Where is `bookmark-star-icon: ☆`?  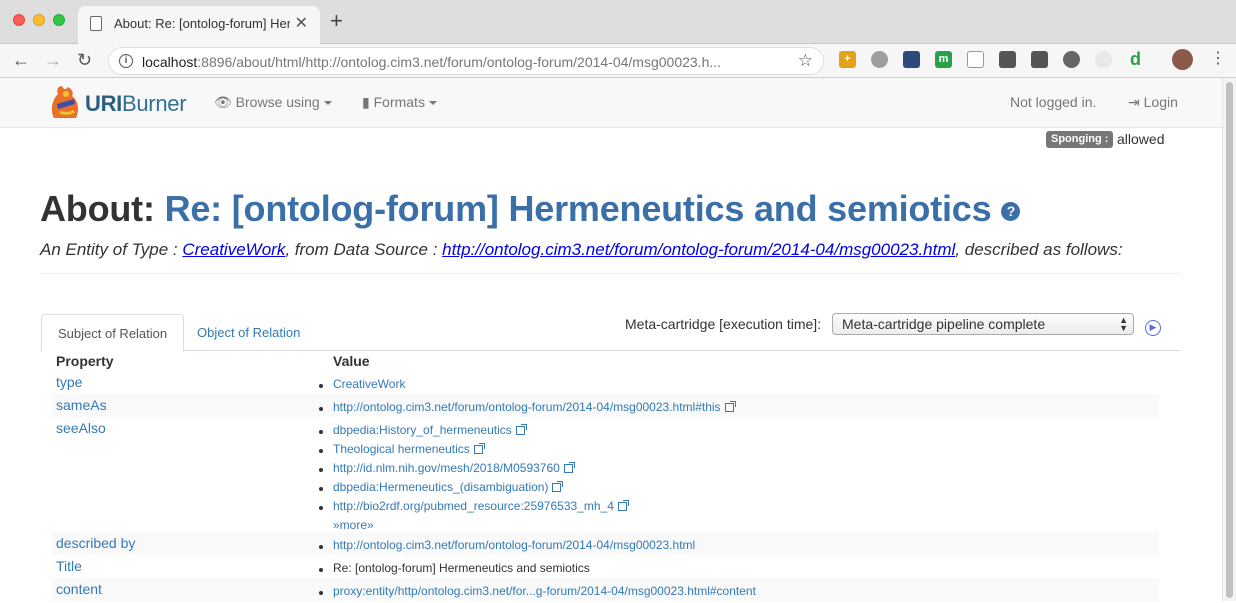
bookmark-star-icon: ☆ is located at coordinates (805, 61).